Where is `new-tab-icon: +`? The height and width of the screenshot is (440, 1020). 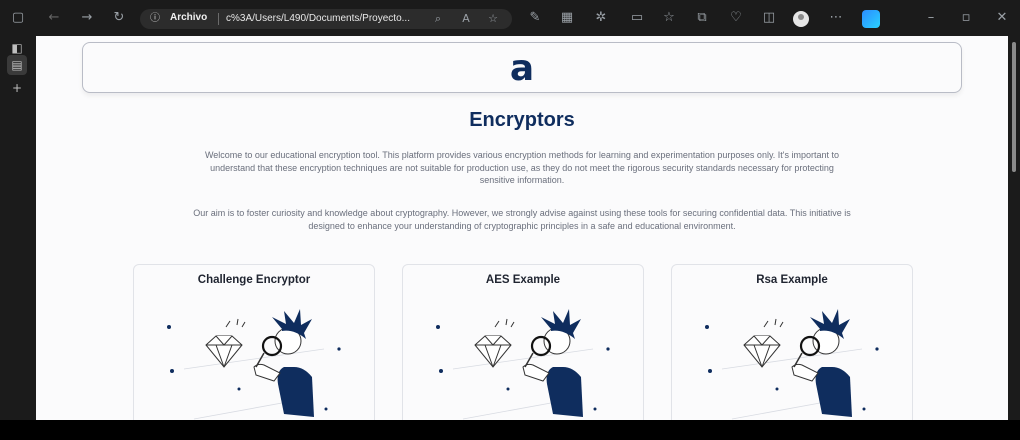 new-tab-icon: + is located at coordinates (17, 88).